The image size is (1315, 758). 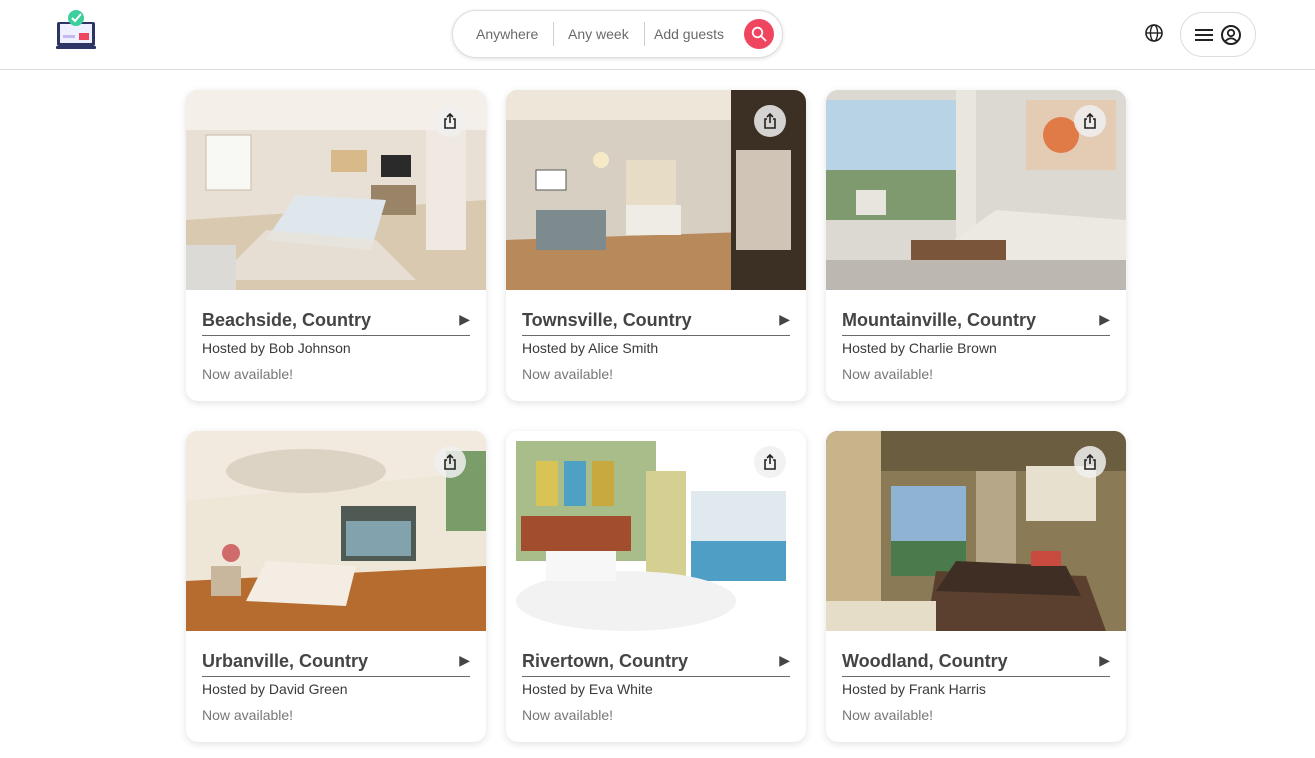 I want to click on listing-host: Hosted by David Green, so click(x=275, y=689).